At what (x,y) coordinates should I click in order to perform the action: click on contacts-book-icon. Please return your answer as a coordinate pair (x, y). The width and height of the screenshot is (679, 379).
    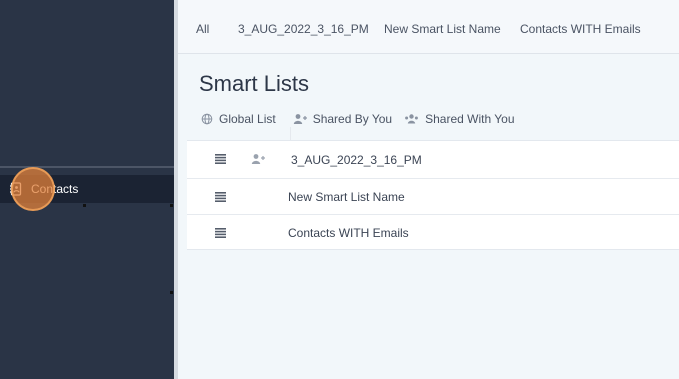
    Looking at the image, I should click on (16, 189).